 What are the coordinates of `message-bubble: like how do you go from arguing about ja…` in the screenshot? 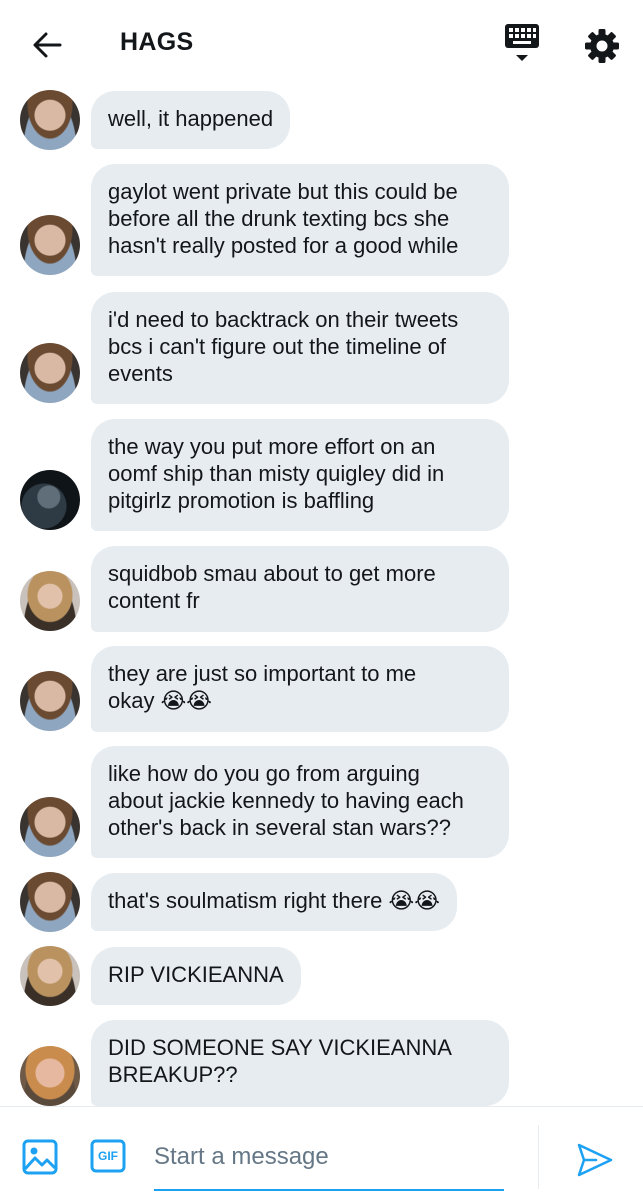 It's located at (300, 802).